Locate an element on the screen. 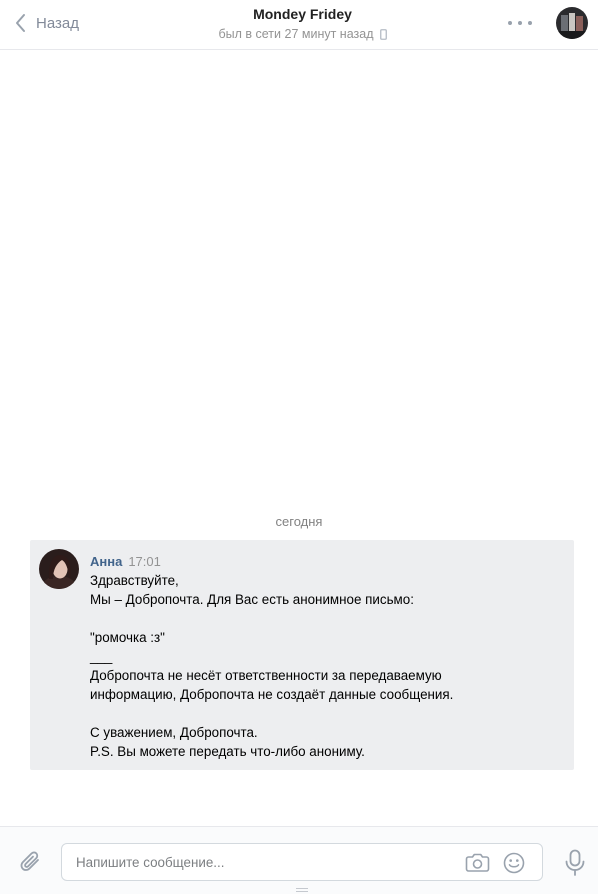 Image resolution: width=598 pixels, height=894 pixels. attach-button is located at coordinates (31, 864).